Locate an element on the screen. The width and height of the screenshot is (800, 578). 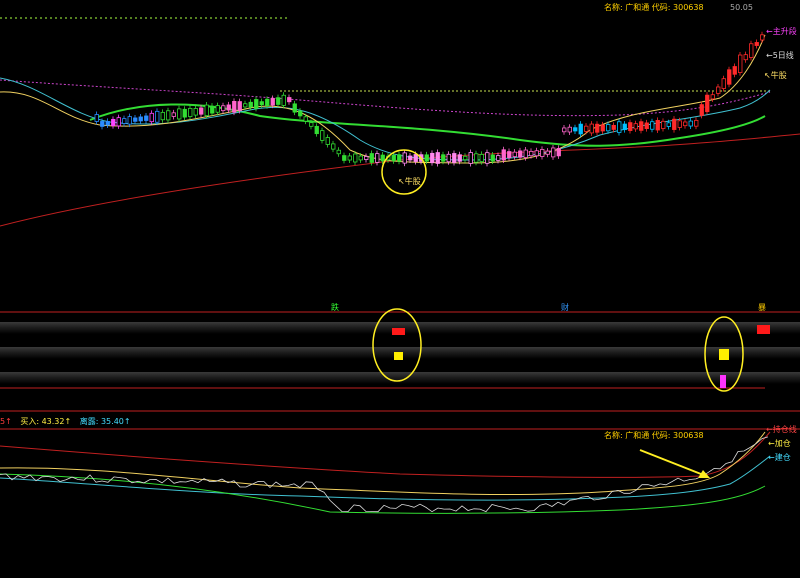
legend-add-label: ←加仓 is located at coordinates (779, 443).